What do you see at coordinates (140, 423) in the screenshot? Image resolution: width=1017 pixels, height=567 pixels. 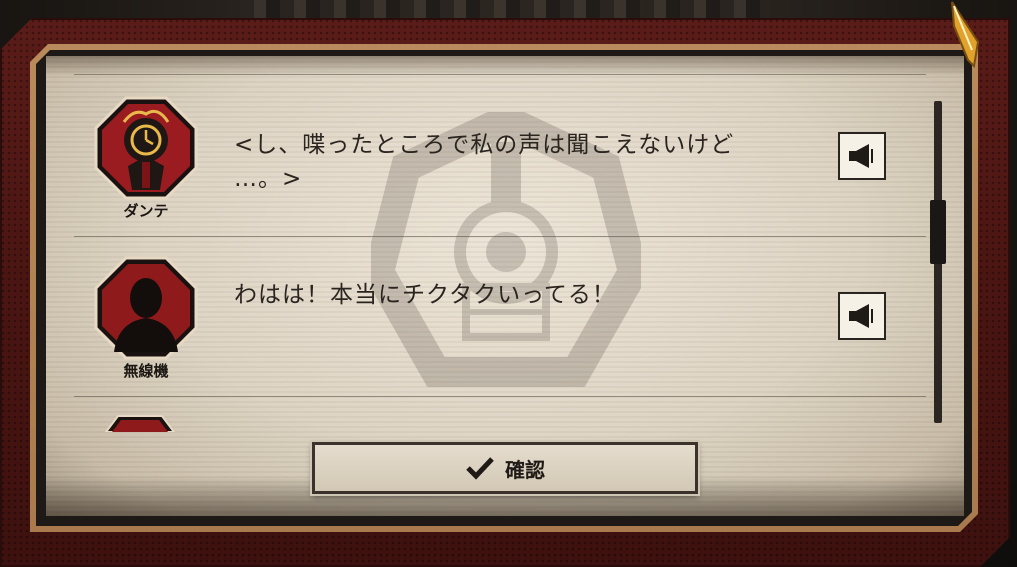 I see `partial-portrait-icon` at bounding box center [140, 423].